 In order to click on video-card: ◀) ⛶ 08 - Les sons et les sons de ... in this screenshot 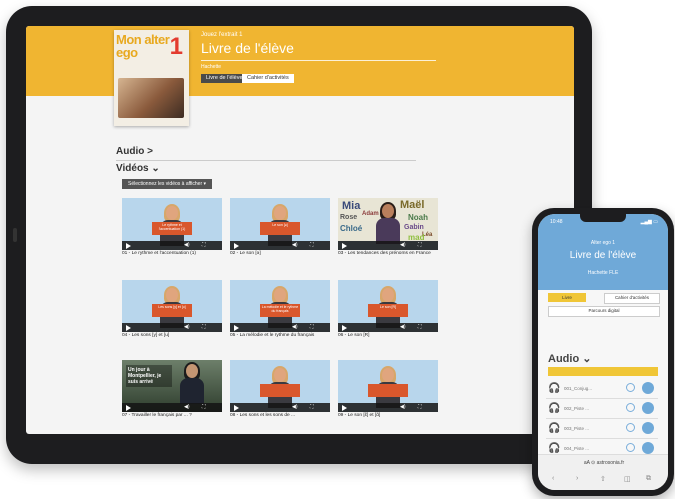, I will do `click(280, 390)`.